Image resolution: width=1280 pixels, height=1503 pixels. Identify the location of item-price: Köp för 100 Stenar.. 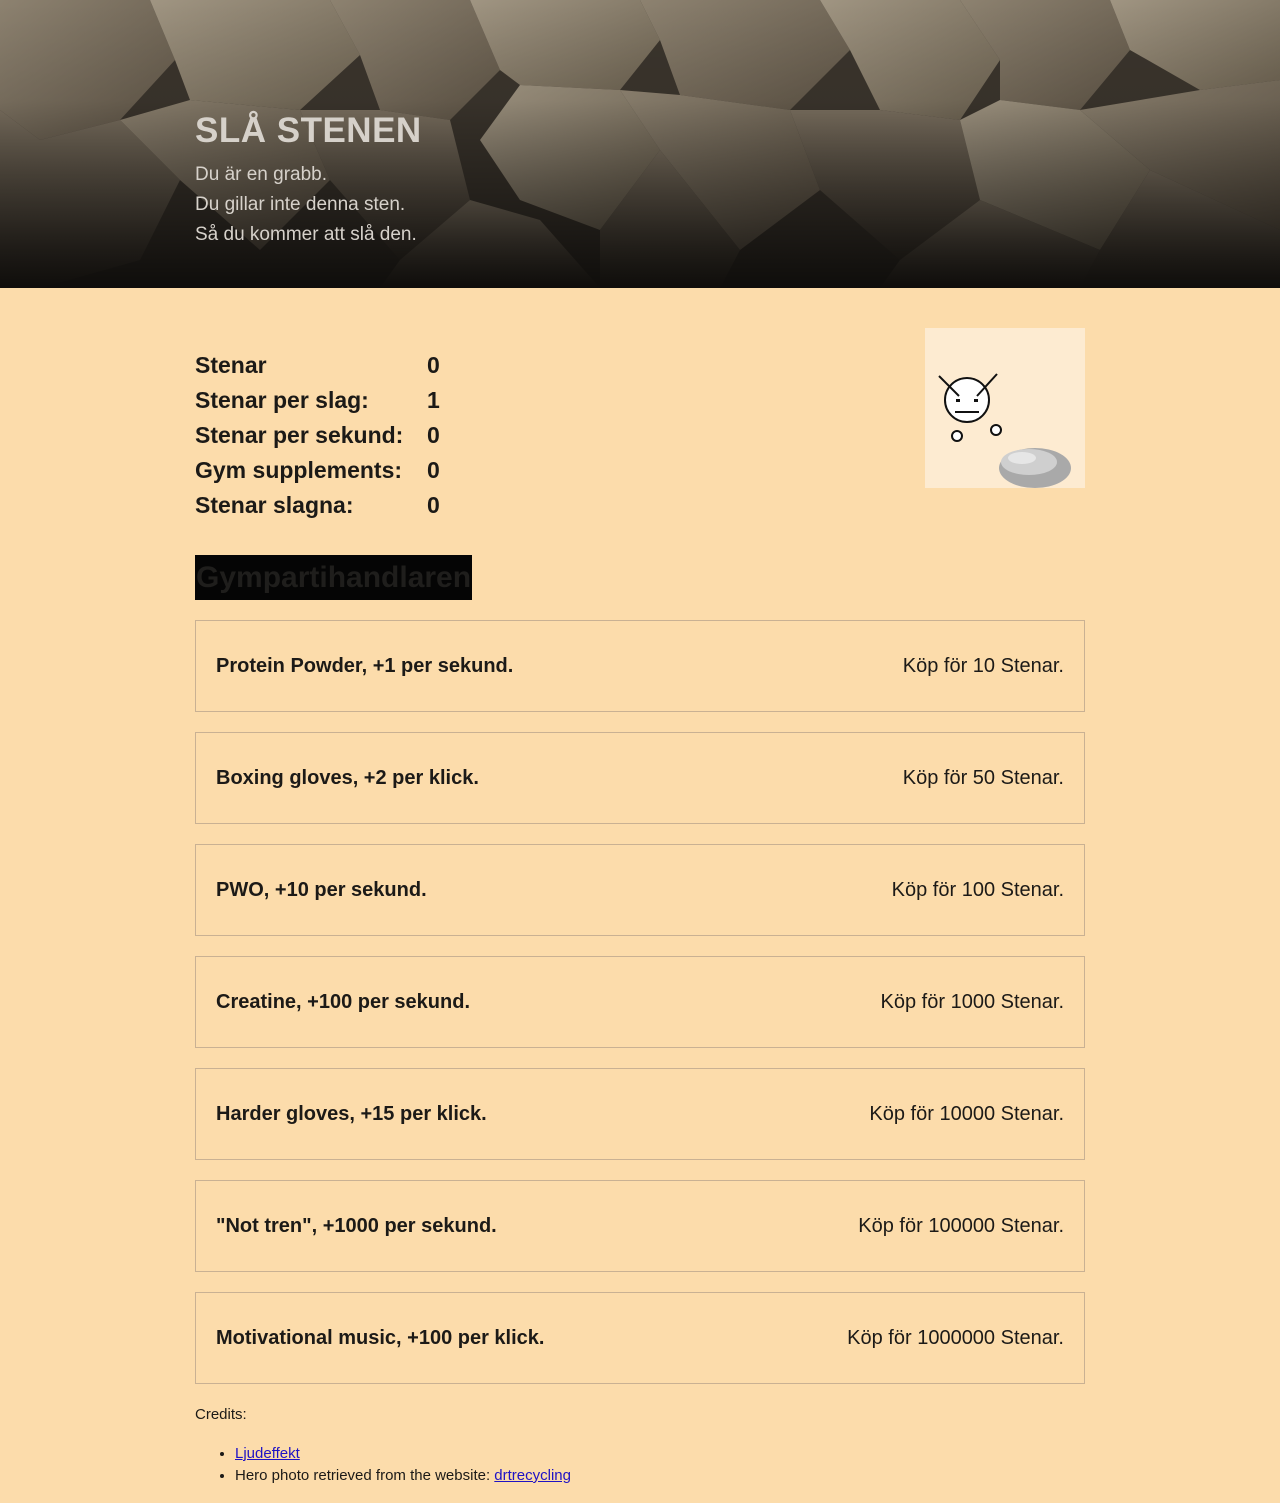
(977, 889).